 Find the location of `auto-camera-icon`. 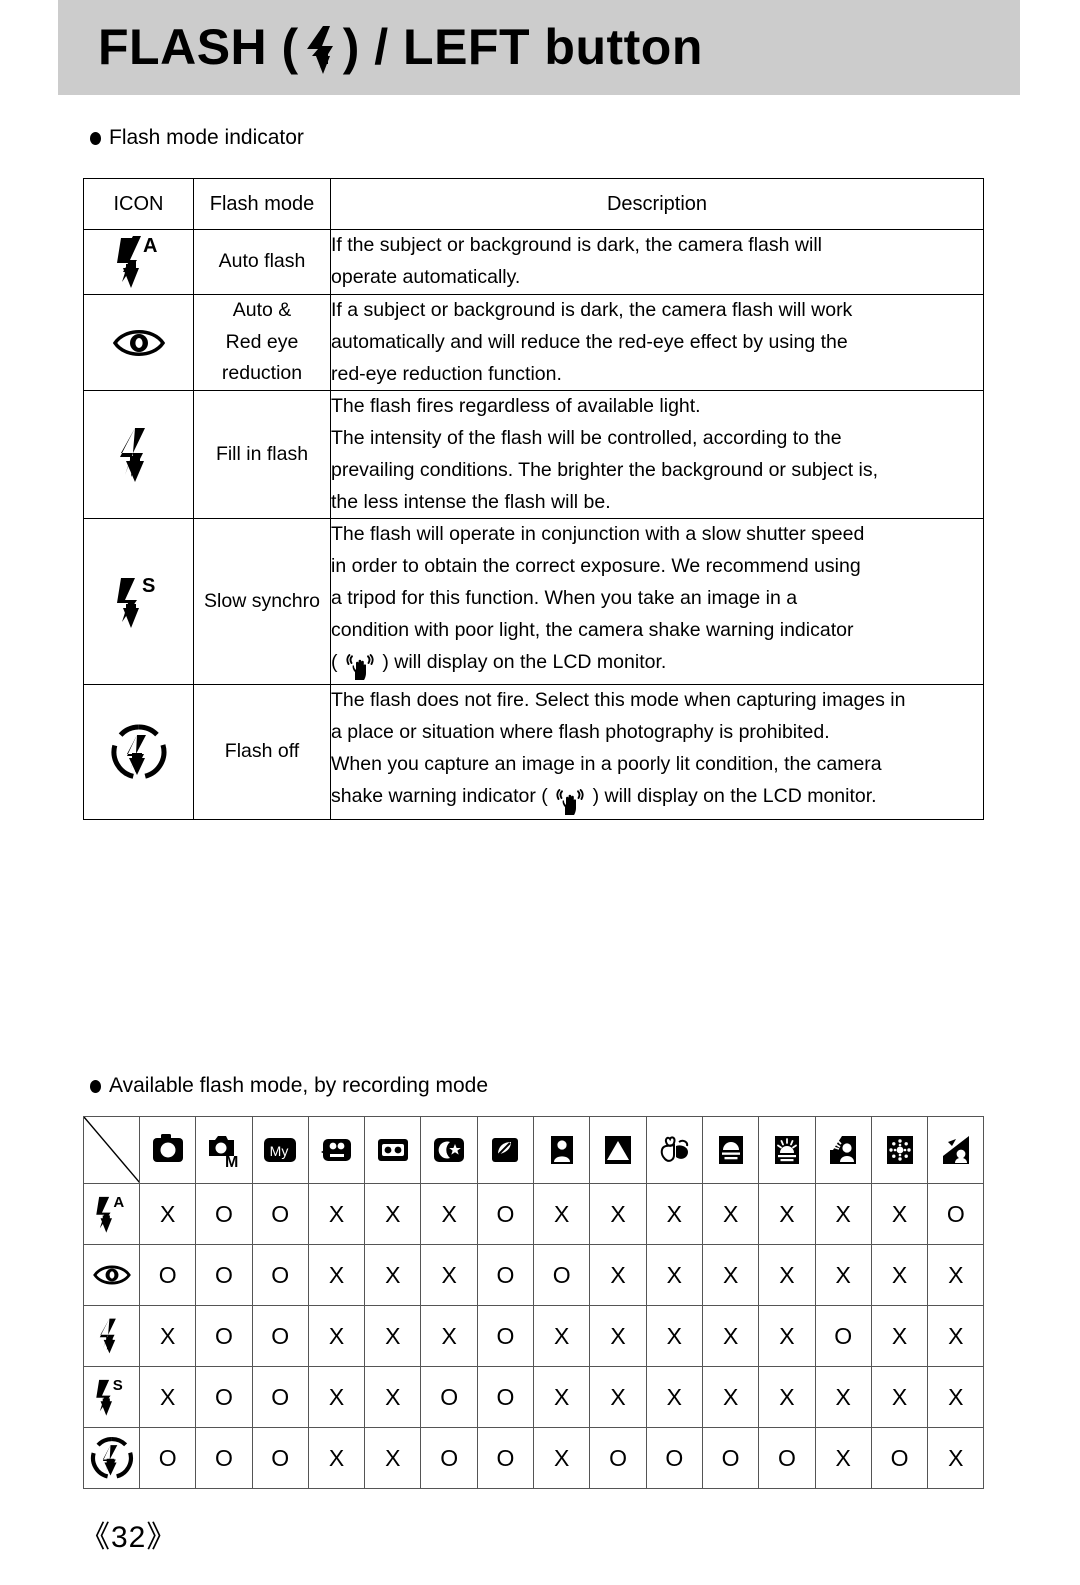

auto-camera-icon is located at coordinates (167, 1150).